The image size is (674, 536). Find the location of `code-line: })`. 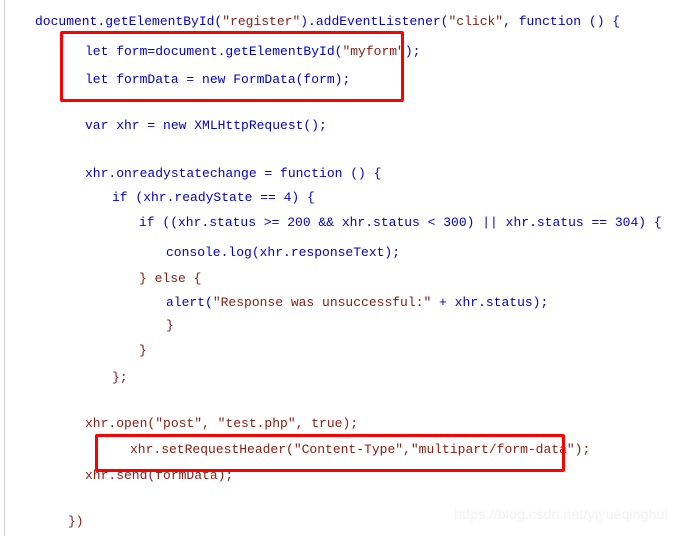

code-line: }) is located at coordinates (76, 521).